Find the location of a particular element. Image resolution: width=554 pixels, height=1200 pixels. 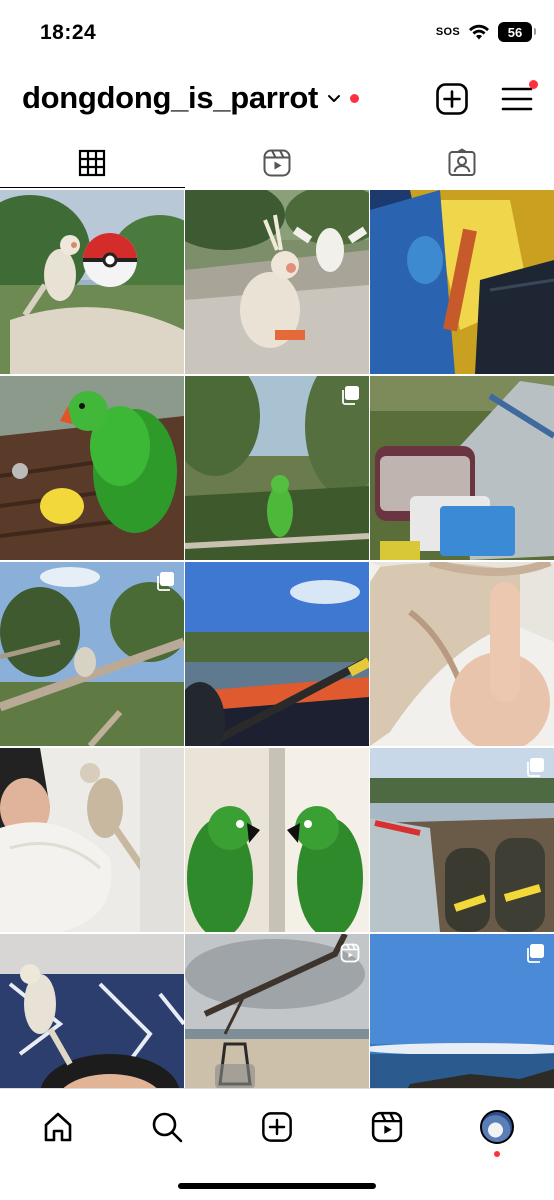

profile-header: dongdong_is_parrot is located at coordinates (277, 100).